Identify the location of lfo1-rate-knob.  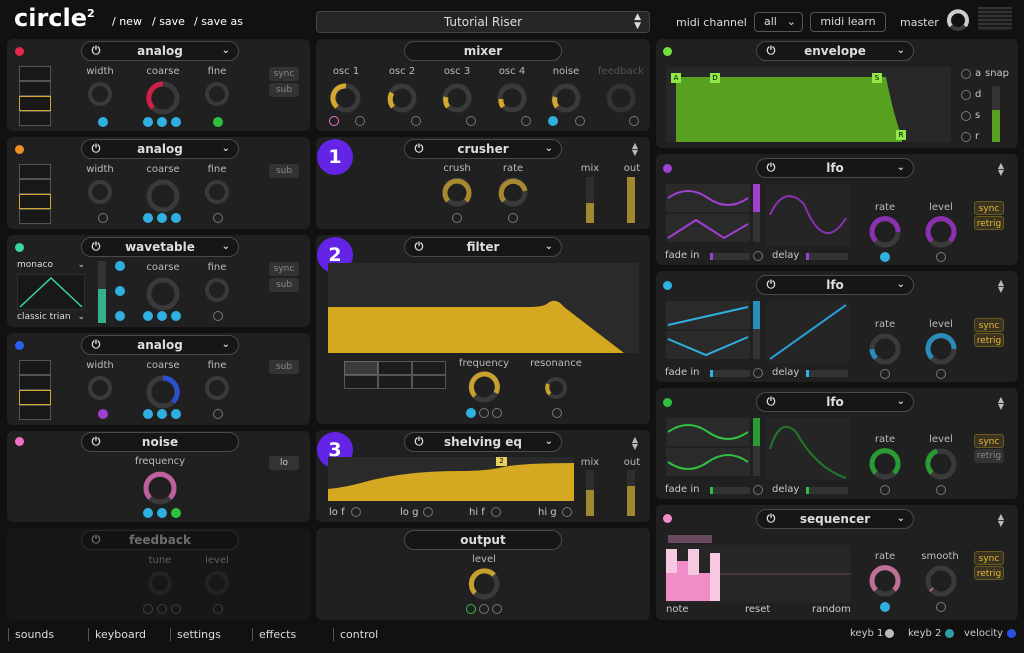
(885, 232).